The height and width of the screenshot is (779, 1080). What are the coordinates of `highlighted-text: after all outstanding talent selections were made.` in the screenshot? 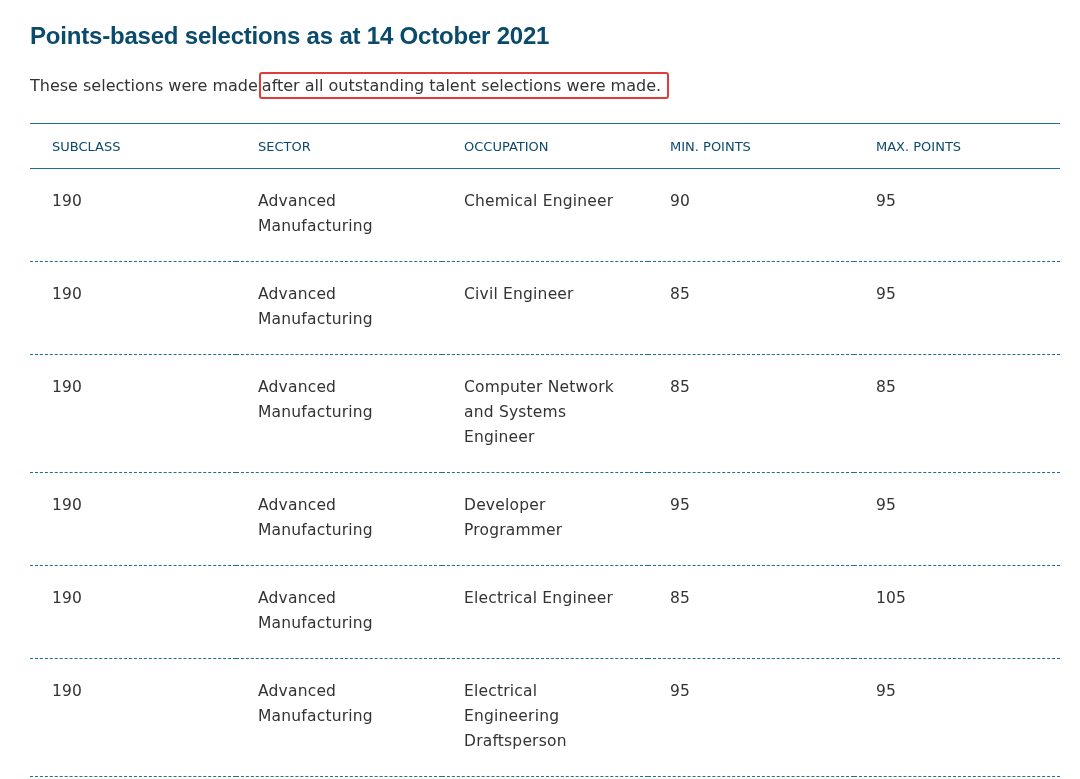 It's located at (464, 85).